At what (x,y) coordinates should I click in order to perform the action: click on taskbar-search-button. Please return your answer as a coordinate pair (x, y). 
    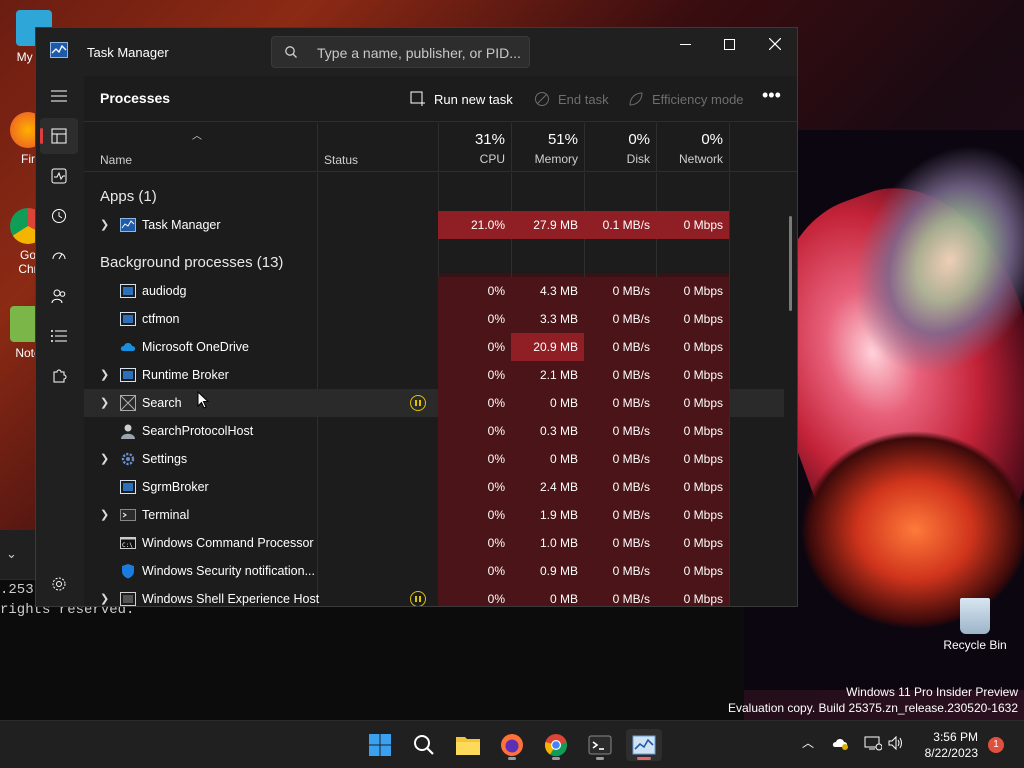
    Looking at the image, I should click on (424, 745).